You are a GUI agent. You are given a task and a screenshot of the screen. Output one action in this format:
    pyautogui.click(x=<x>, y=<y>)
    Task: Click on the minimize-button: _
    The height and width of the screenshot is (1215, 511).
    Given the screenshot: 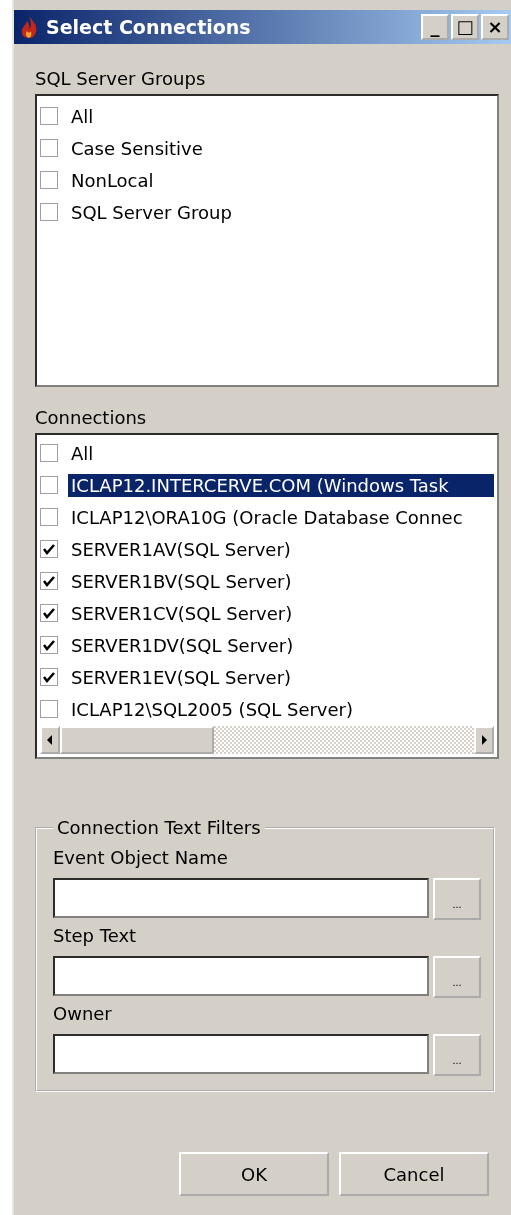 What is the action you would take?
    pyautogui.click(x=435, y=27)
    